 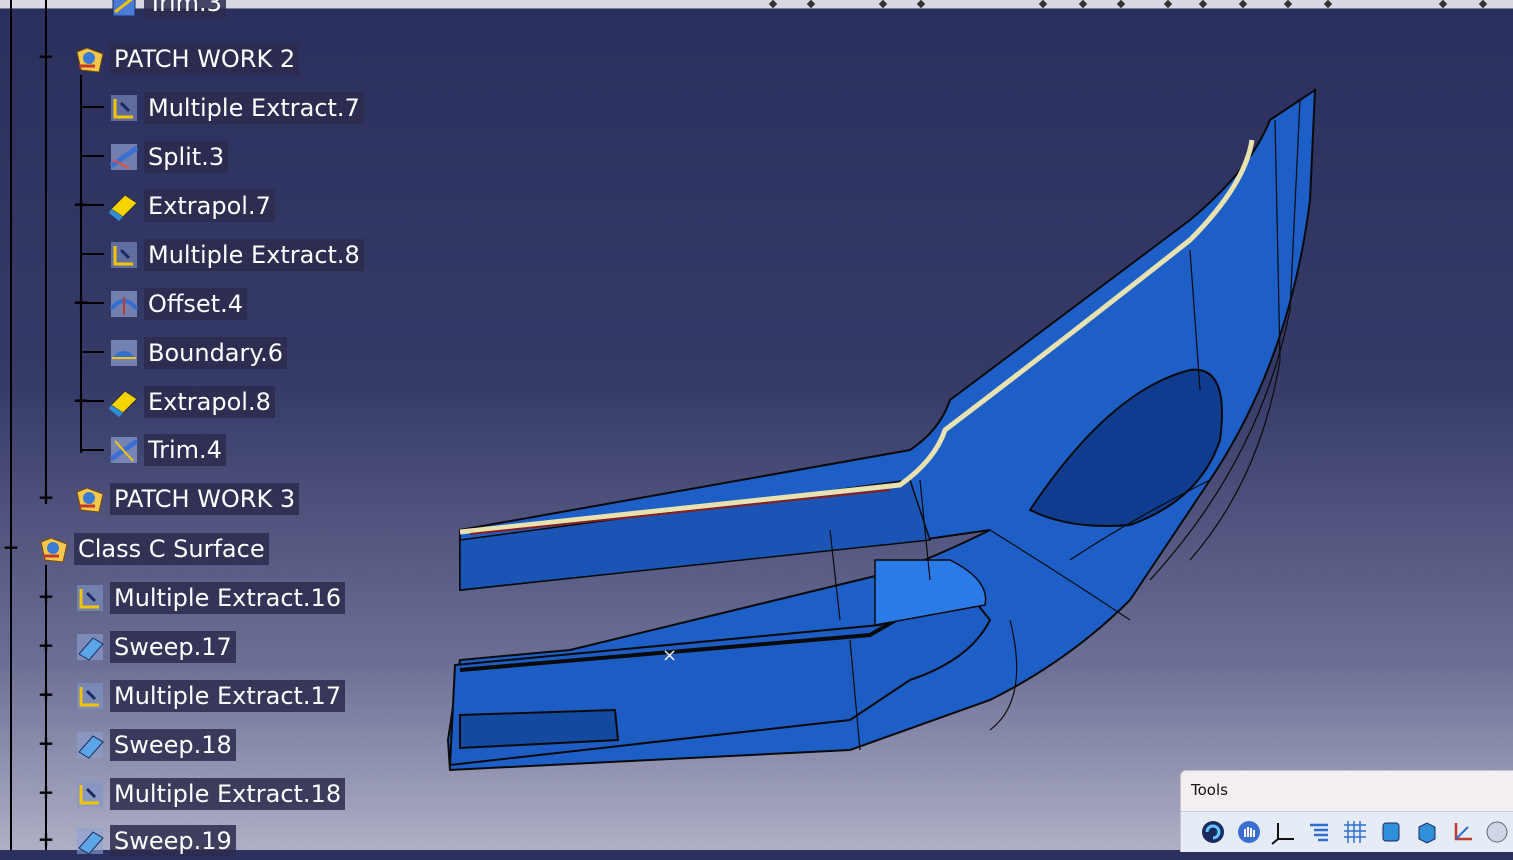 What do you see at coordinates (234, 108) in the screenshot?
I see `tree-item-multiple-extract-7: Multiple Extract.7` at bounding box center [234, 108].